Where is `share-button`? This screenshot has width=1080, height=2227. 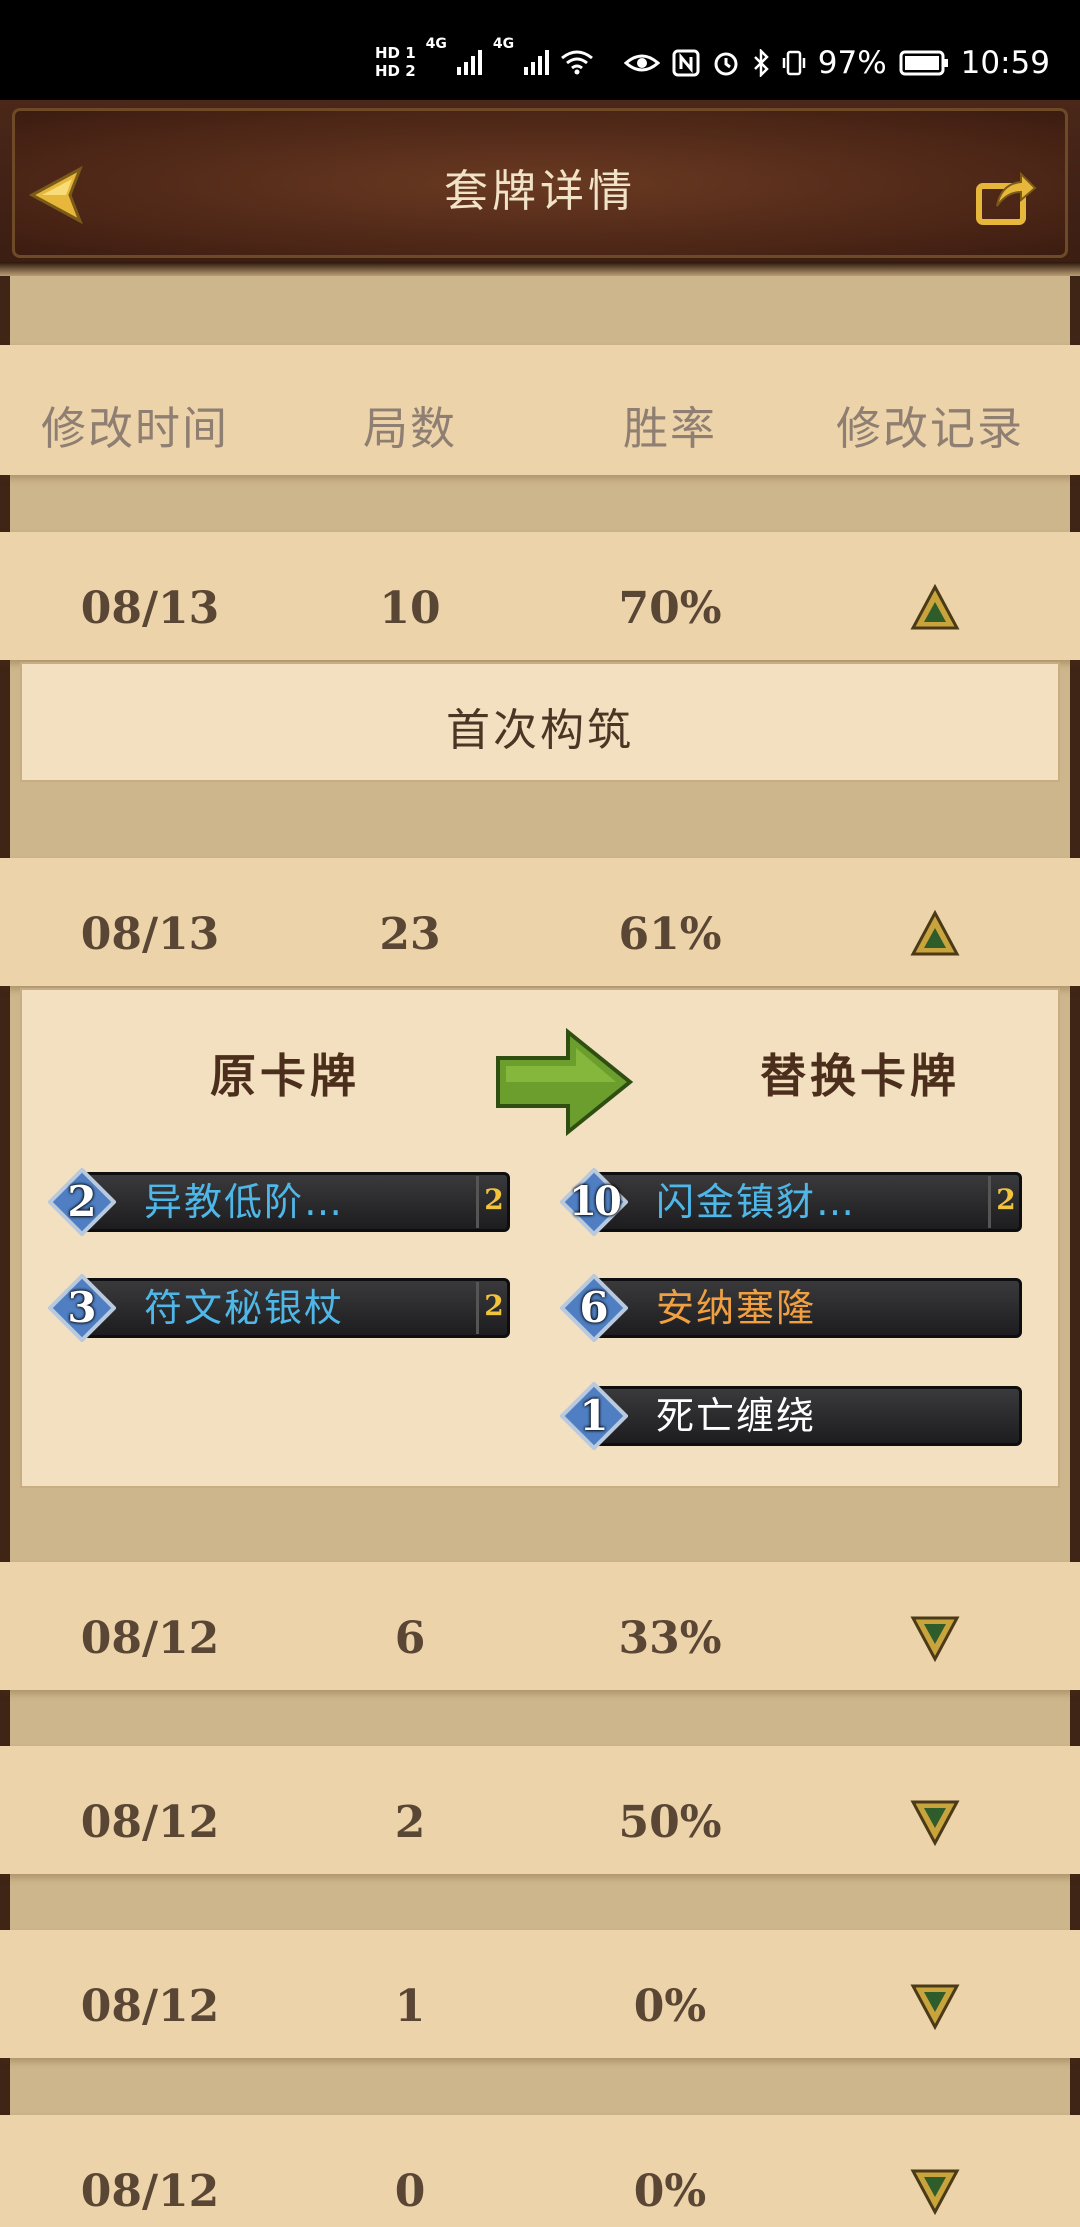
share-button is located at coordinates (1006, 197).